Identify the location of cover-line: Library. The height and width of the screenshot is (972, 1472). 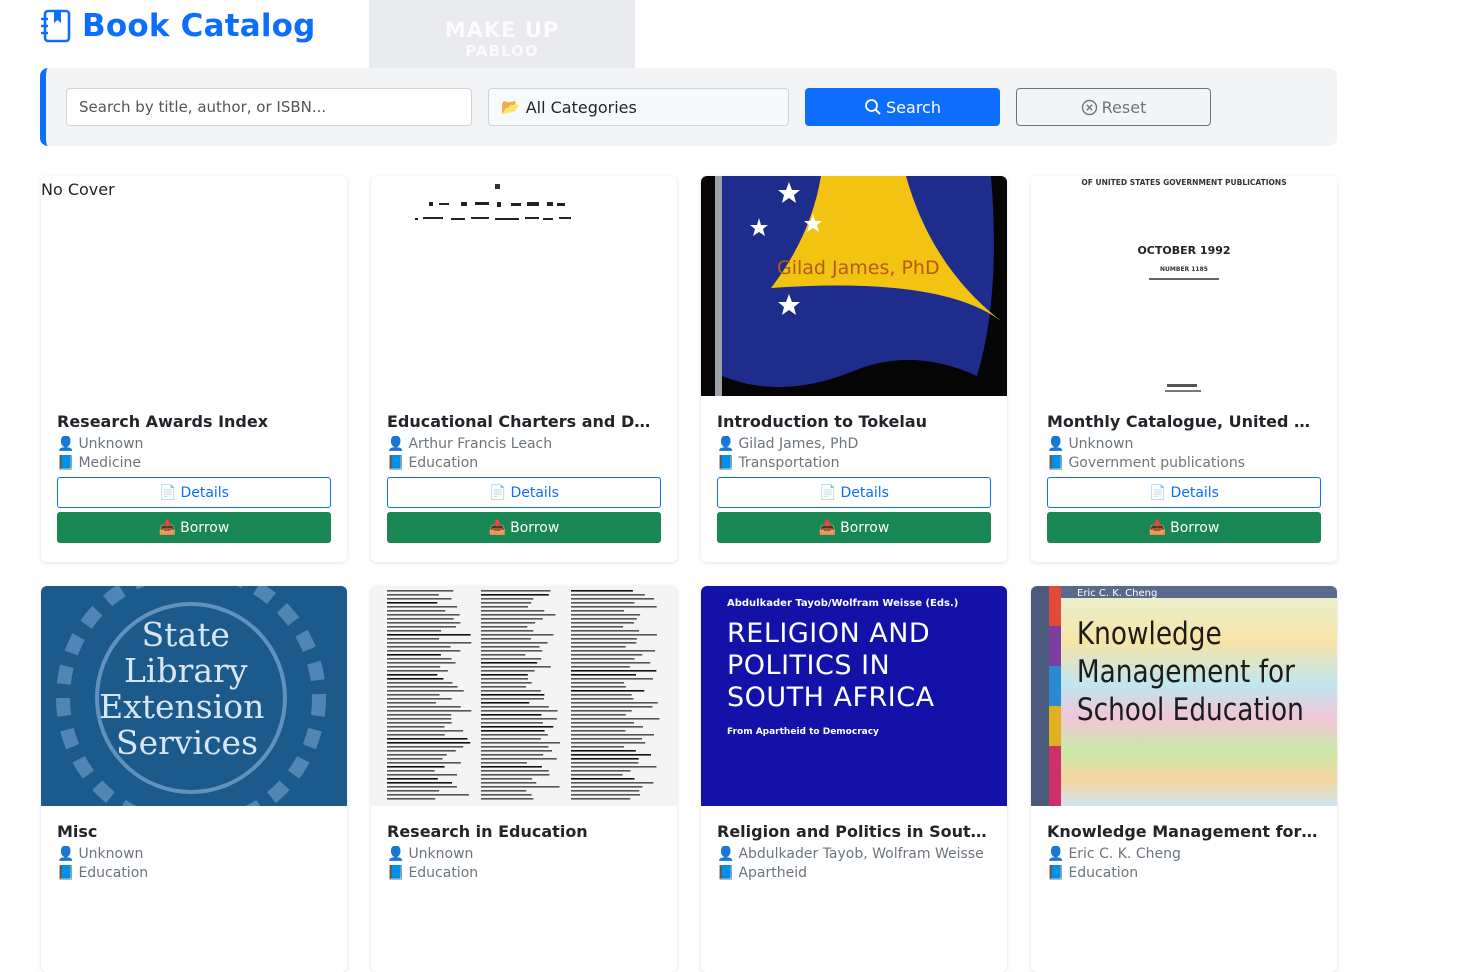
(186, 670).